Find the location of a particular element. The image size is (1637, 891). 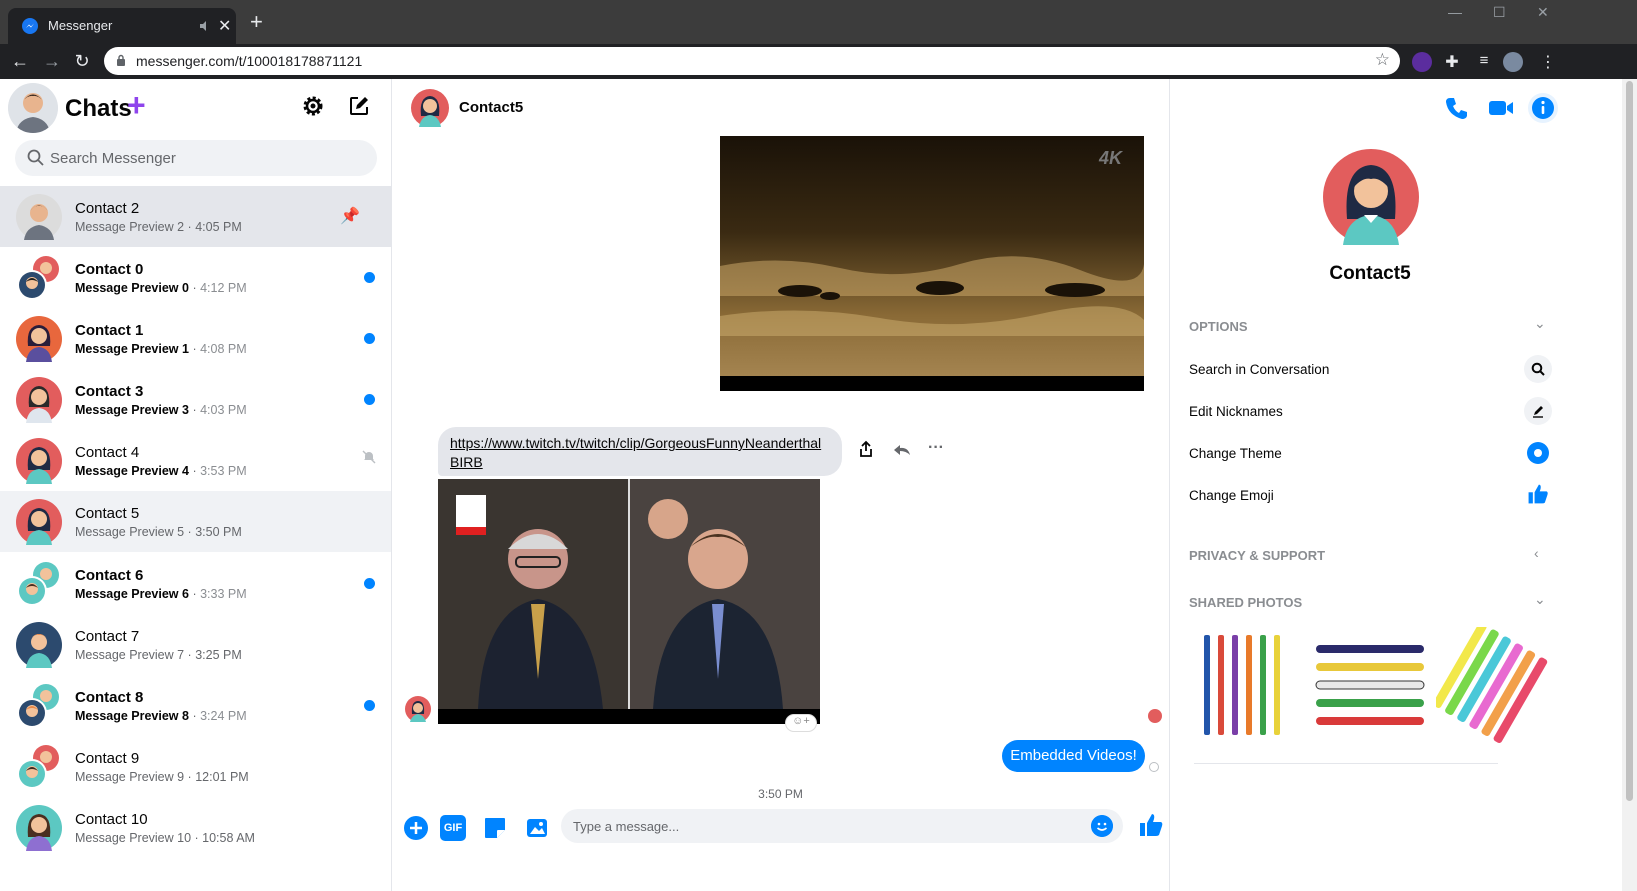

option-edit-nicknames: Edit Nicknames is located at coordinates (1236, 411).